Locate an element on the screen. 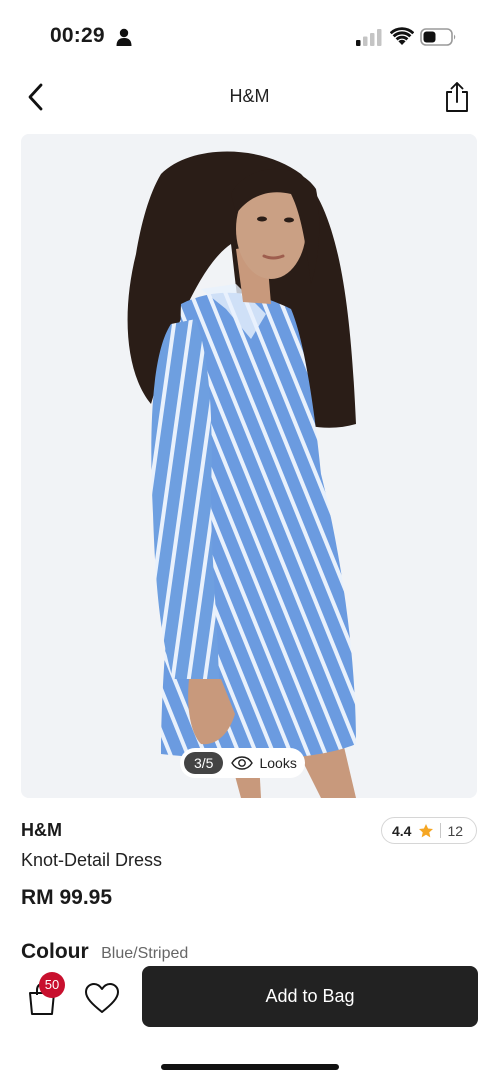 This screenshot has height=1080, width=499. eye-icon is located at coordinates (242, 763).